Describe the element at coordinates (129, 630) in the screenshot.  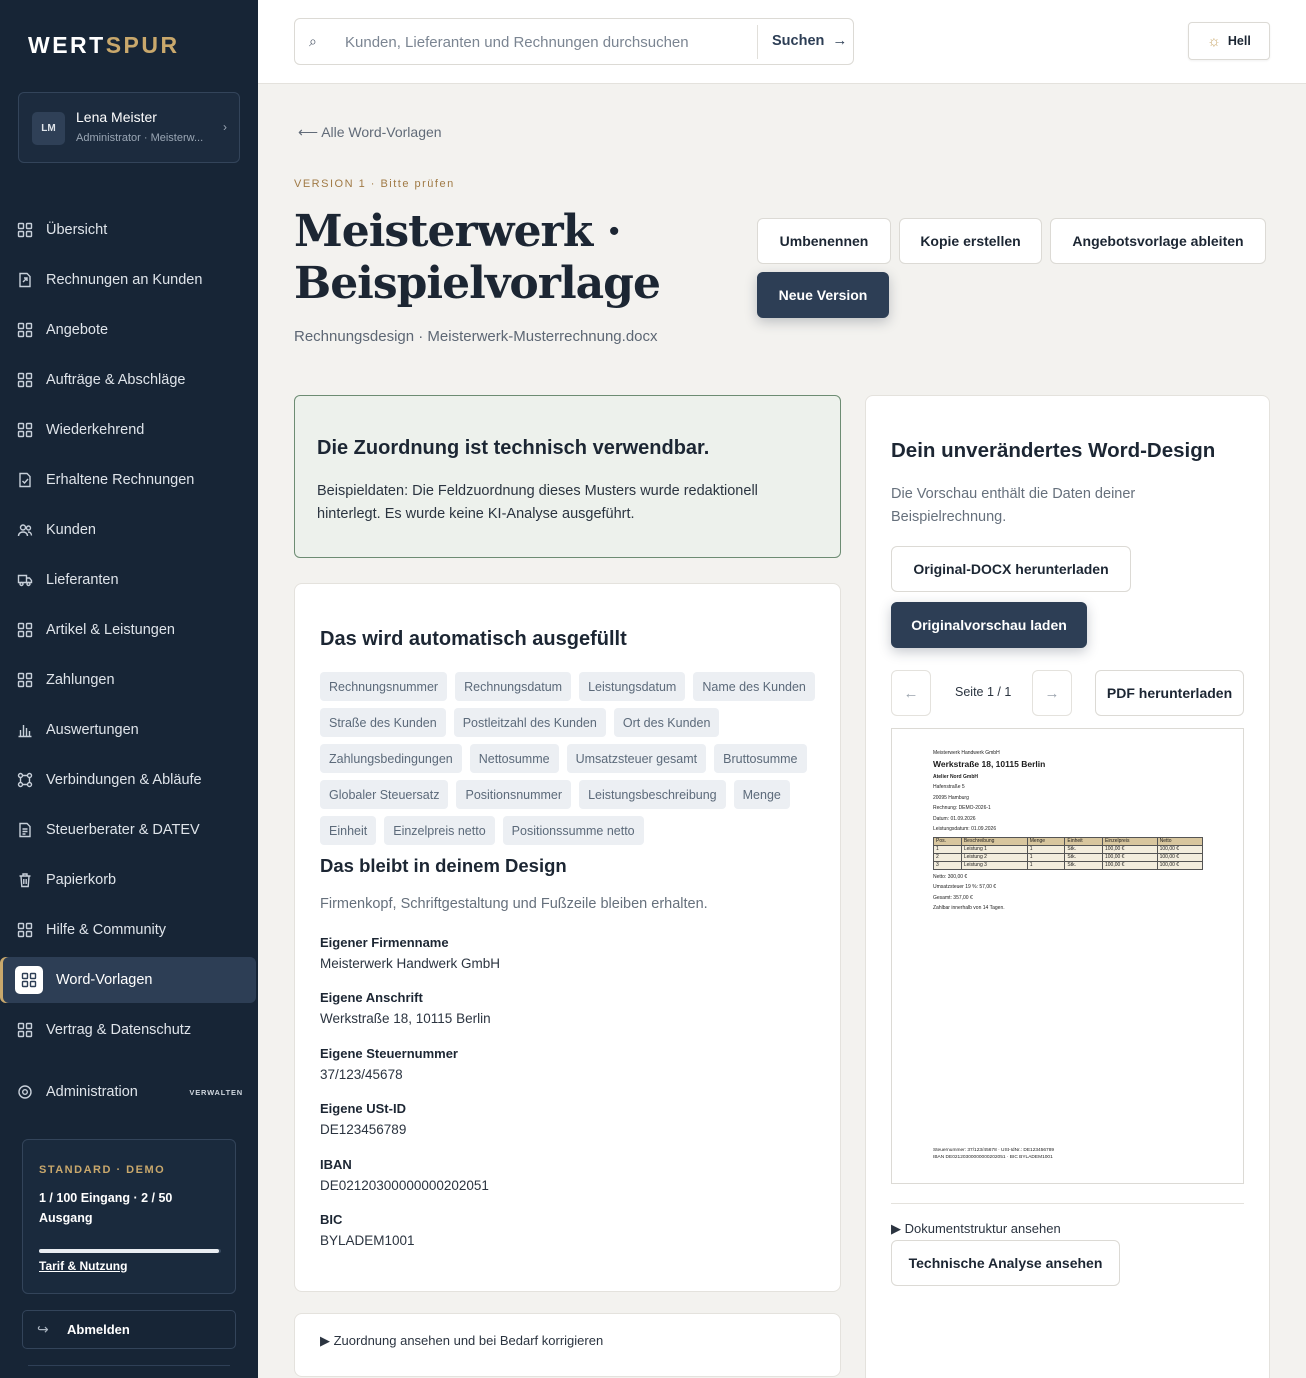
I see `sidebar-item-artikel-leistungen: Artikel & Leistungen` at that location.